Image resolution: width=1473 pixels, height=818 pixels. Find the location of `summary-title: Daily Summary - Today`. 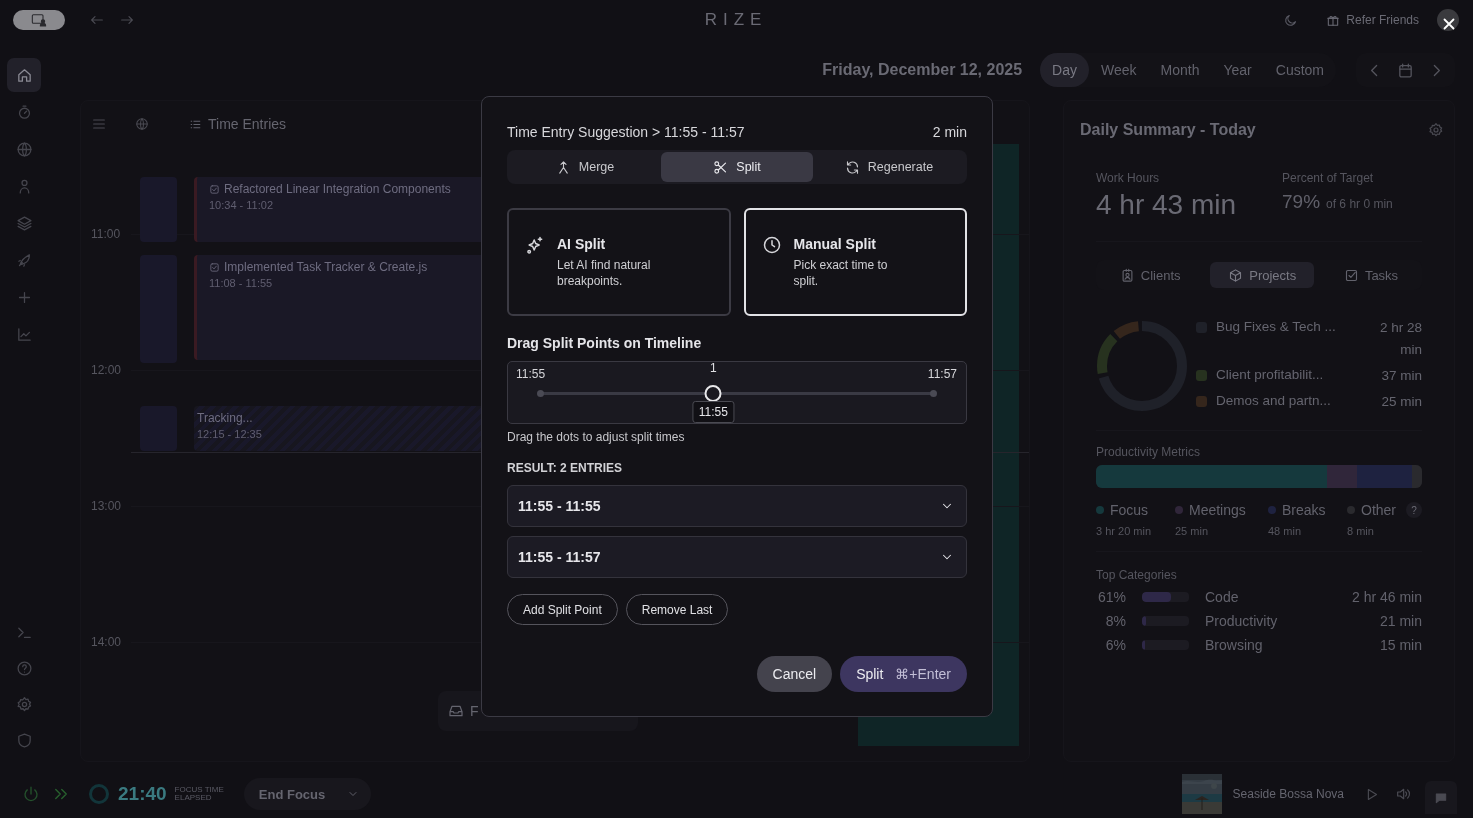

summary-title: Daily Summary - Today is located at coordinates (1168, 130).